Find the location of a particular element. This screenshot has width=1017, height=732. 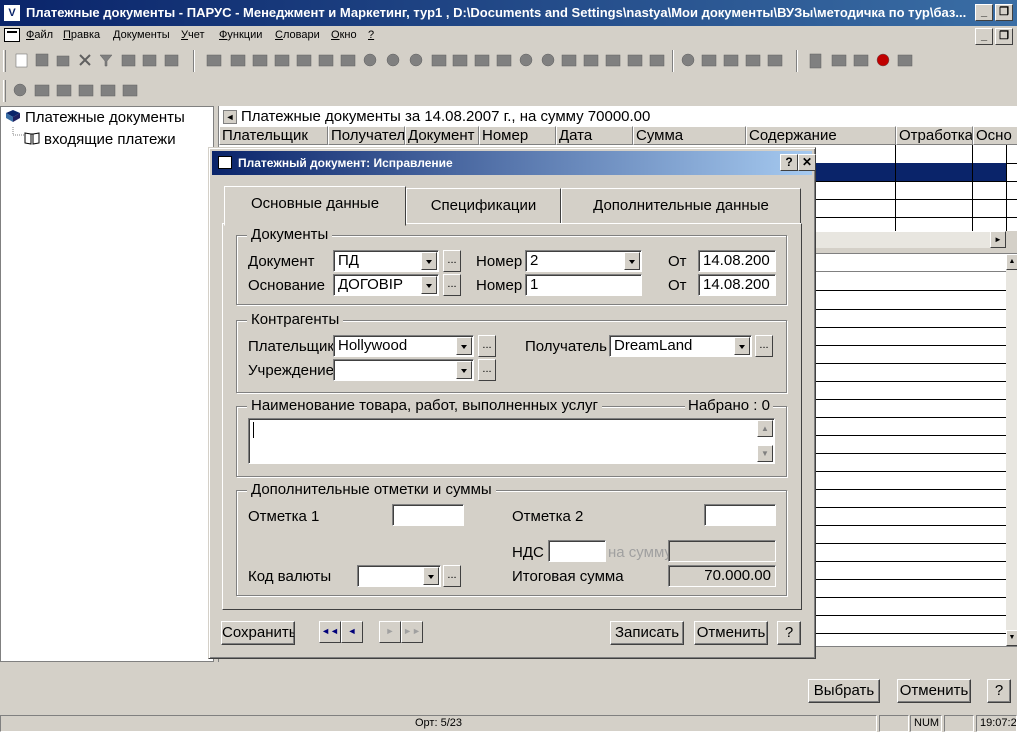

restore-button: ❐ is located at coordinates (1004, 12).